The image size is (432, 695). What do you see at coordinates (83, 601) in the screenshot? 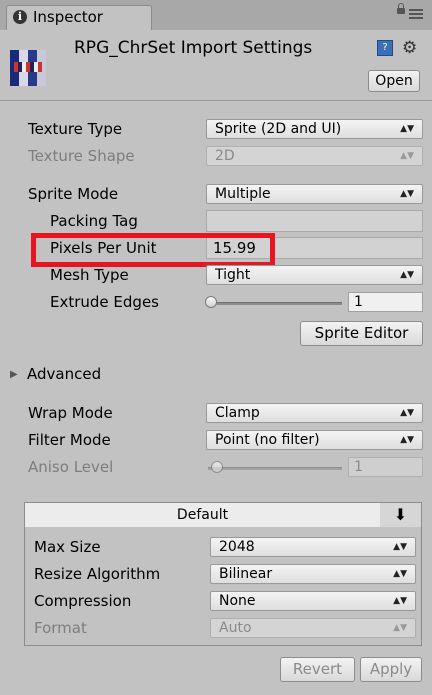
I see `compression-label: Compression` at bounding box center [83, 601].